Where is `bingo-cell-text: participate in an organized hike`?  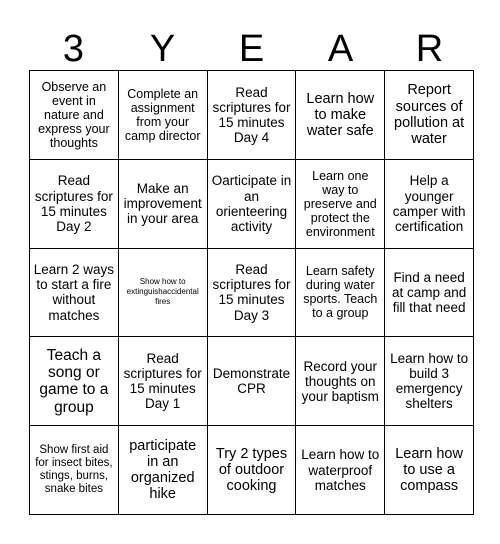 bingo-cell-text: participate in an organized hike is located at coordinates (163, 470).